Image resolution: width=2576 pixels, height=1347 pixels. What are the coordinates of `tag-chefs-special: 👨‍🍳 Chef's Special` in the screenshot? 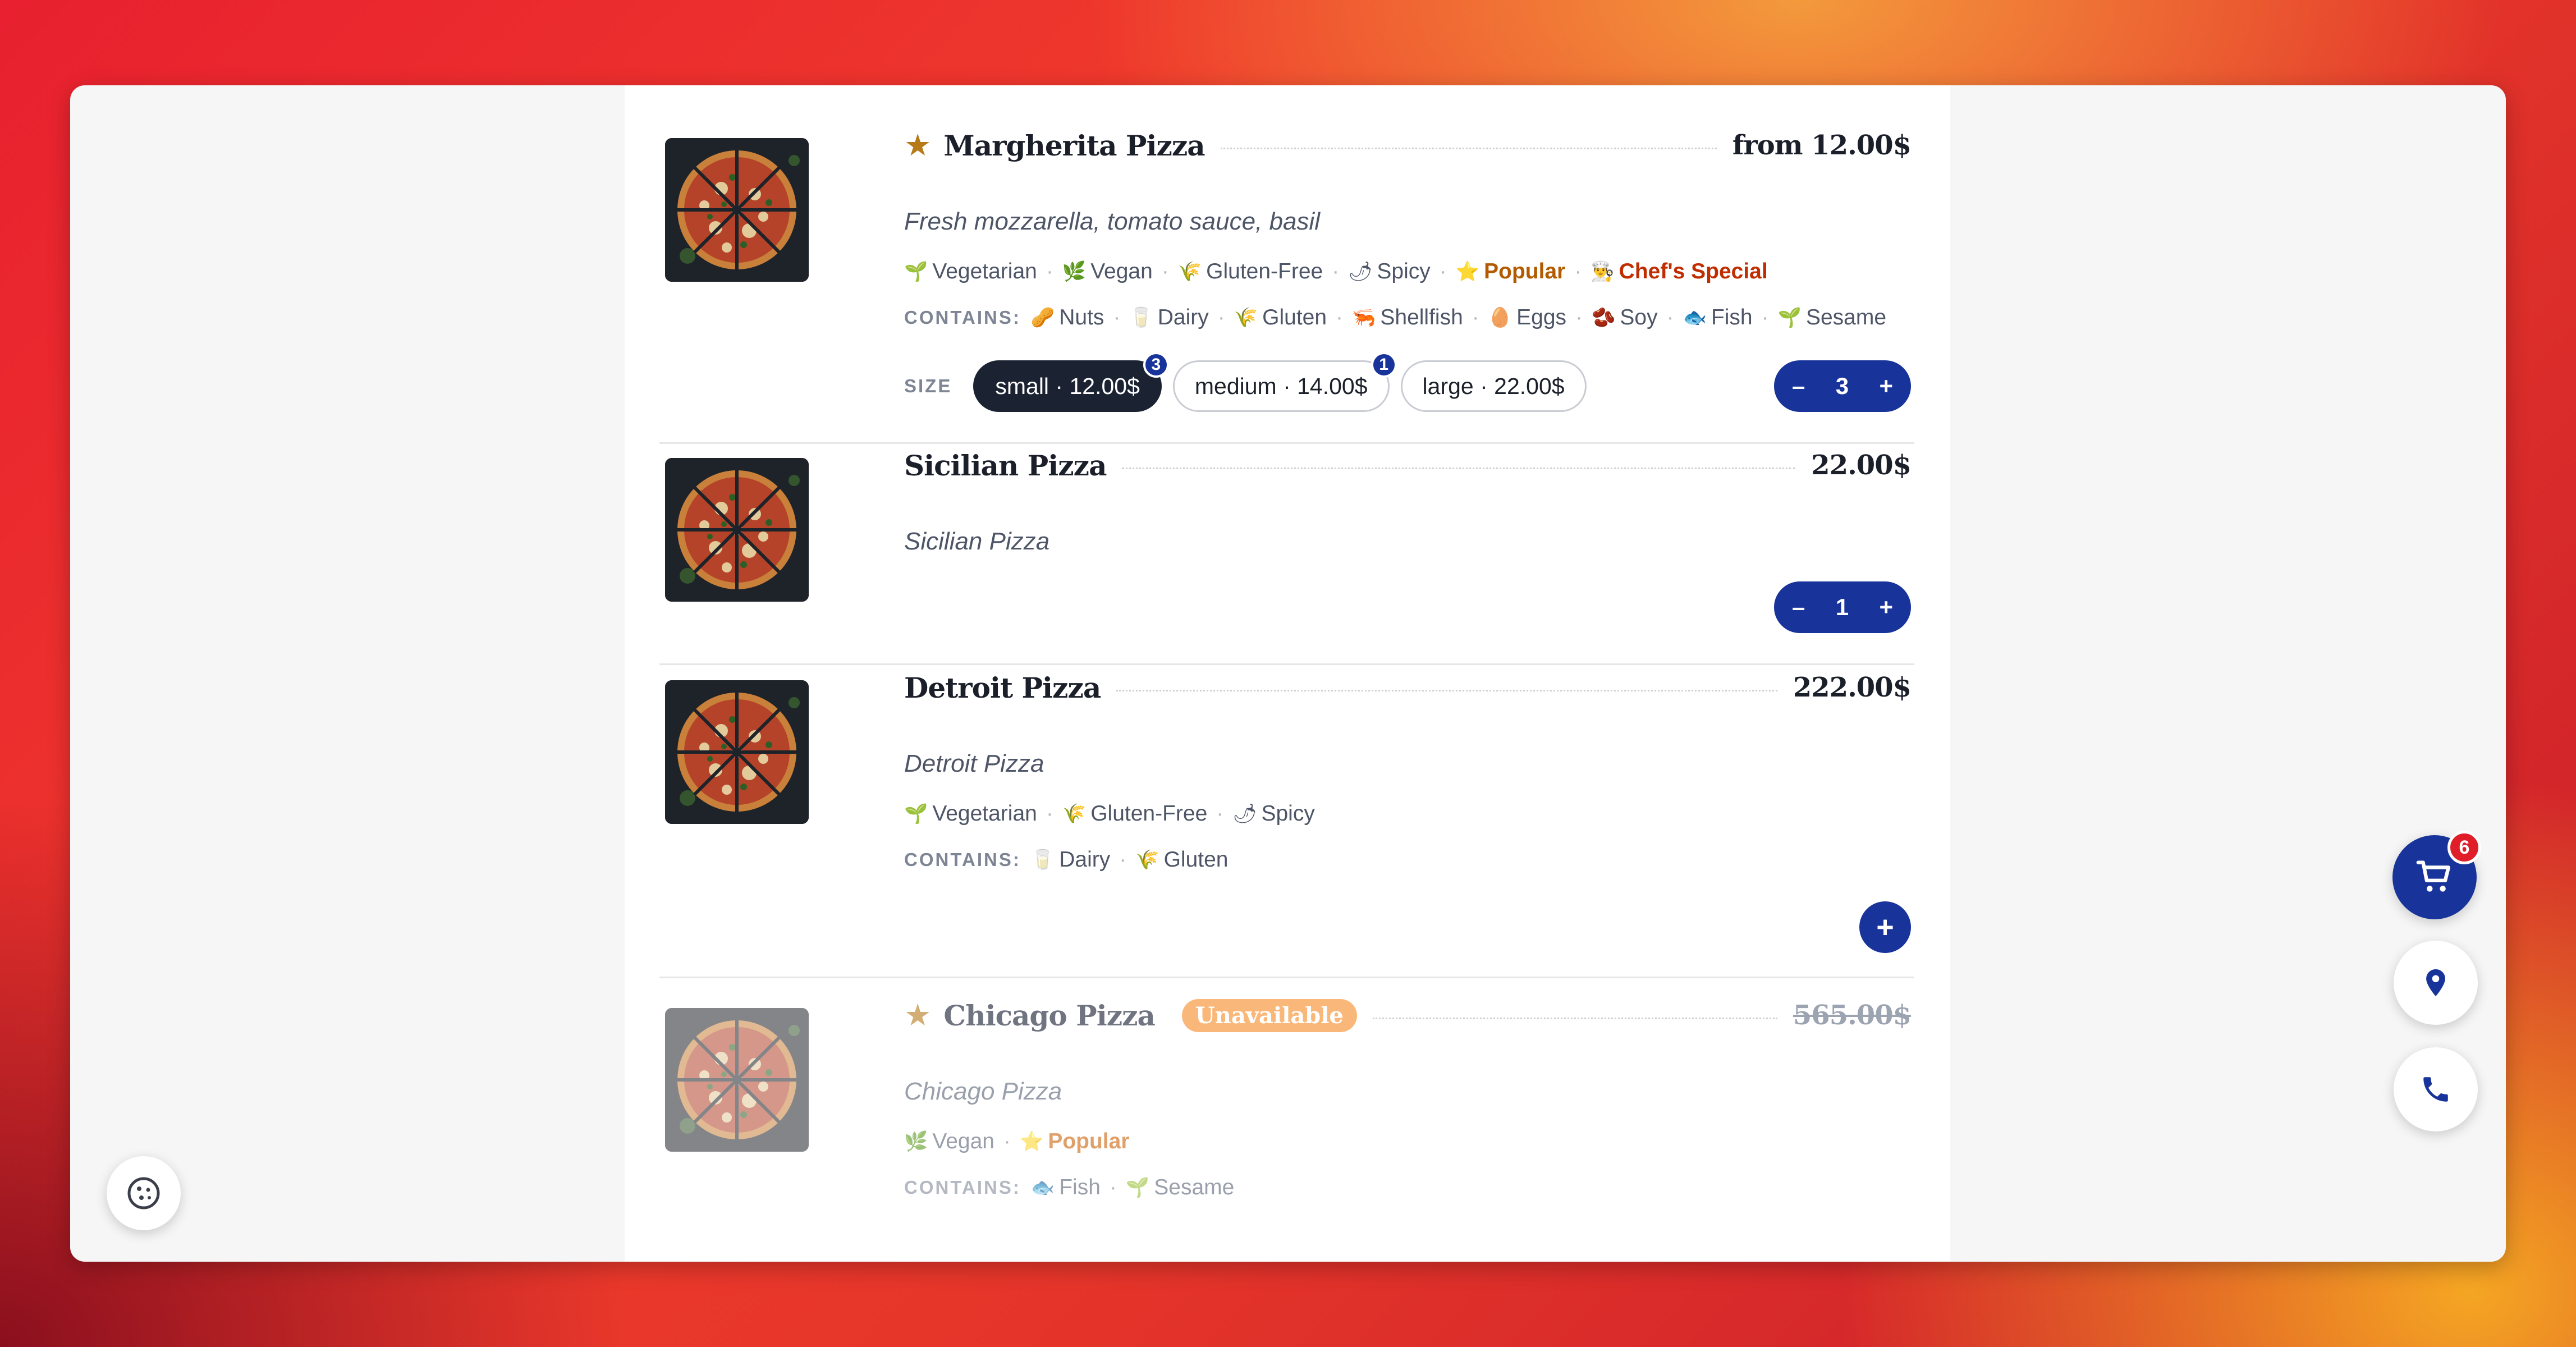 It's located at (1679, 271).